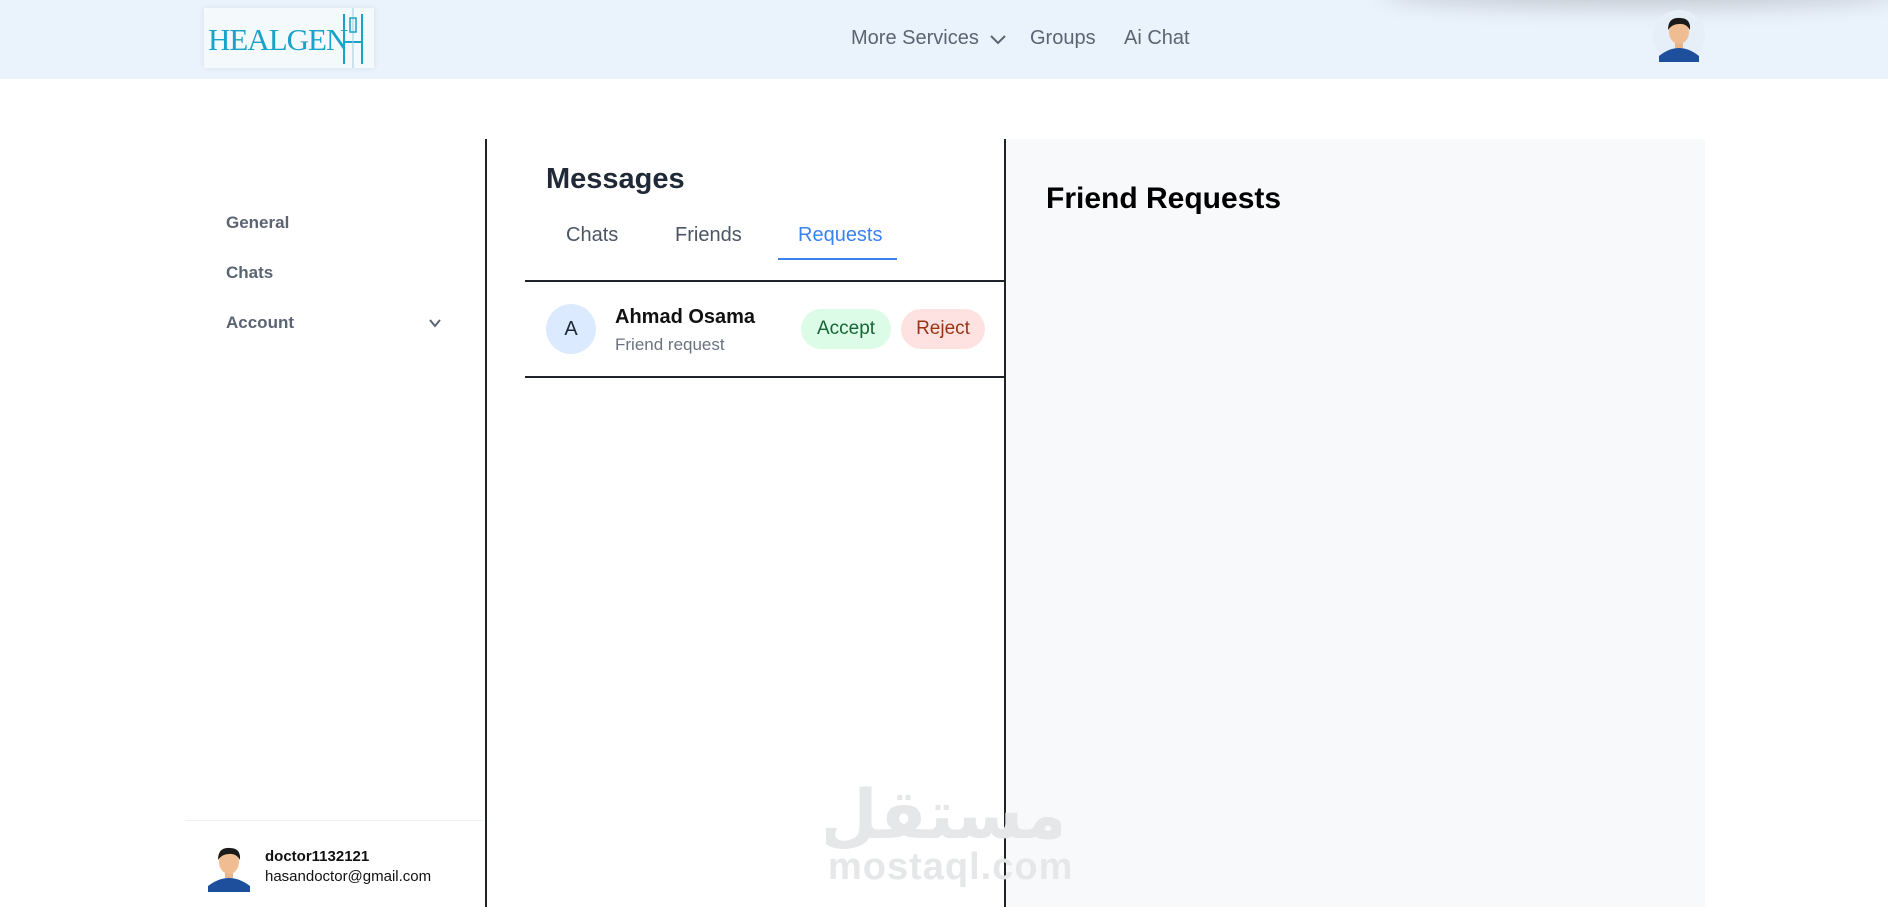  I want to click on nav-ai-chat: Ai Chat, so click(1157, 38).